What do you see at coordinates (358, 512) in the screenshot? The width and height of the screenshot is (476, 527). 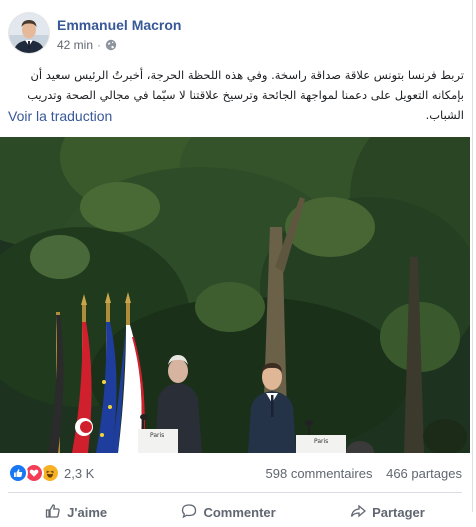 I see `share-action-icon` at bounding box center [358, 512].